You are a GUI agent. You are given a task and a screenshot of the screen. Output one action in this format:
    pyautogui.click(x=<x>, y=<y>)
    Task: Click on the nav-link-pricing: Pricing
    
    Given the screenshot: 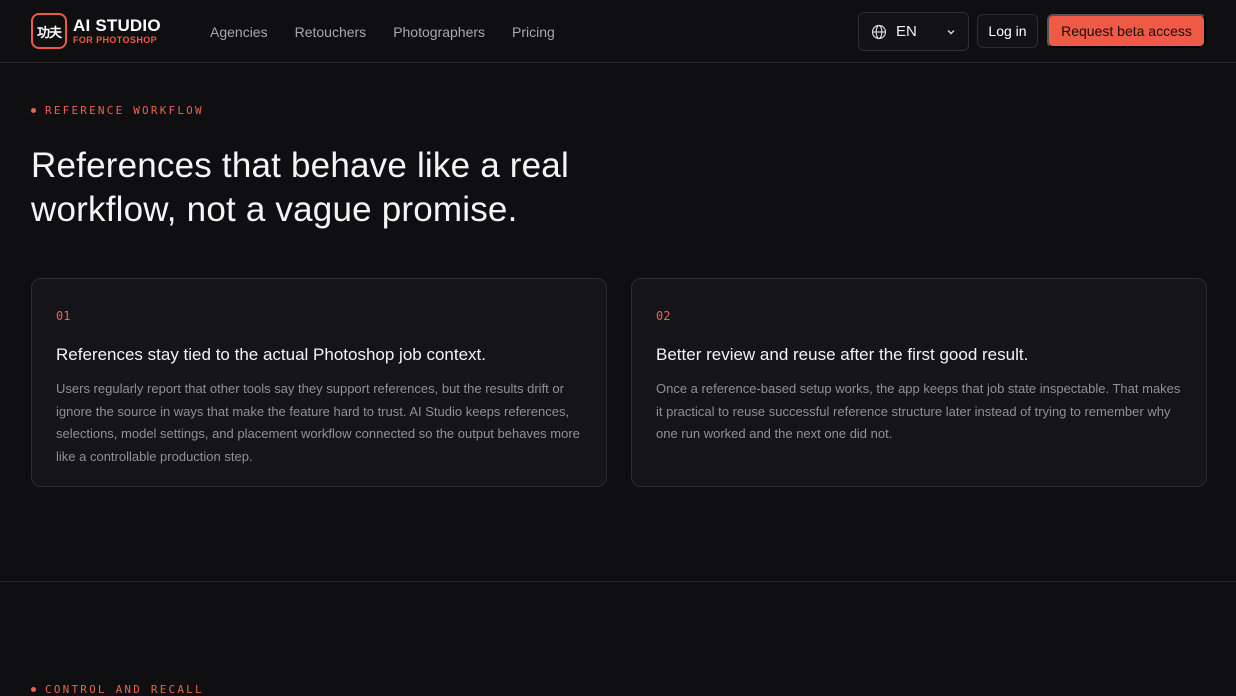 What is the action you would take?
    pyautogui.click(x=533, y=32)
    